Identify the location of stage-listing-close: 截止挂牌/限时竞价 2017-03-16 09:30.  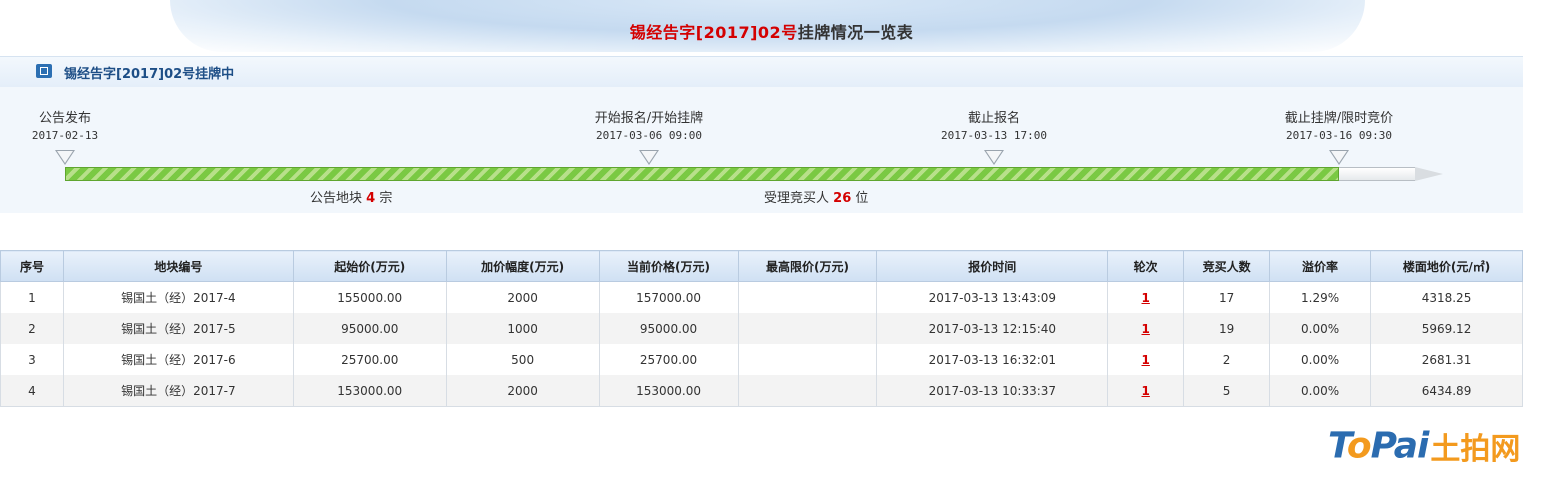
(1339, 124).